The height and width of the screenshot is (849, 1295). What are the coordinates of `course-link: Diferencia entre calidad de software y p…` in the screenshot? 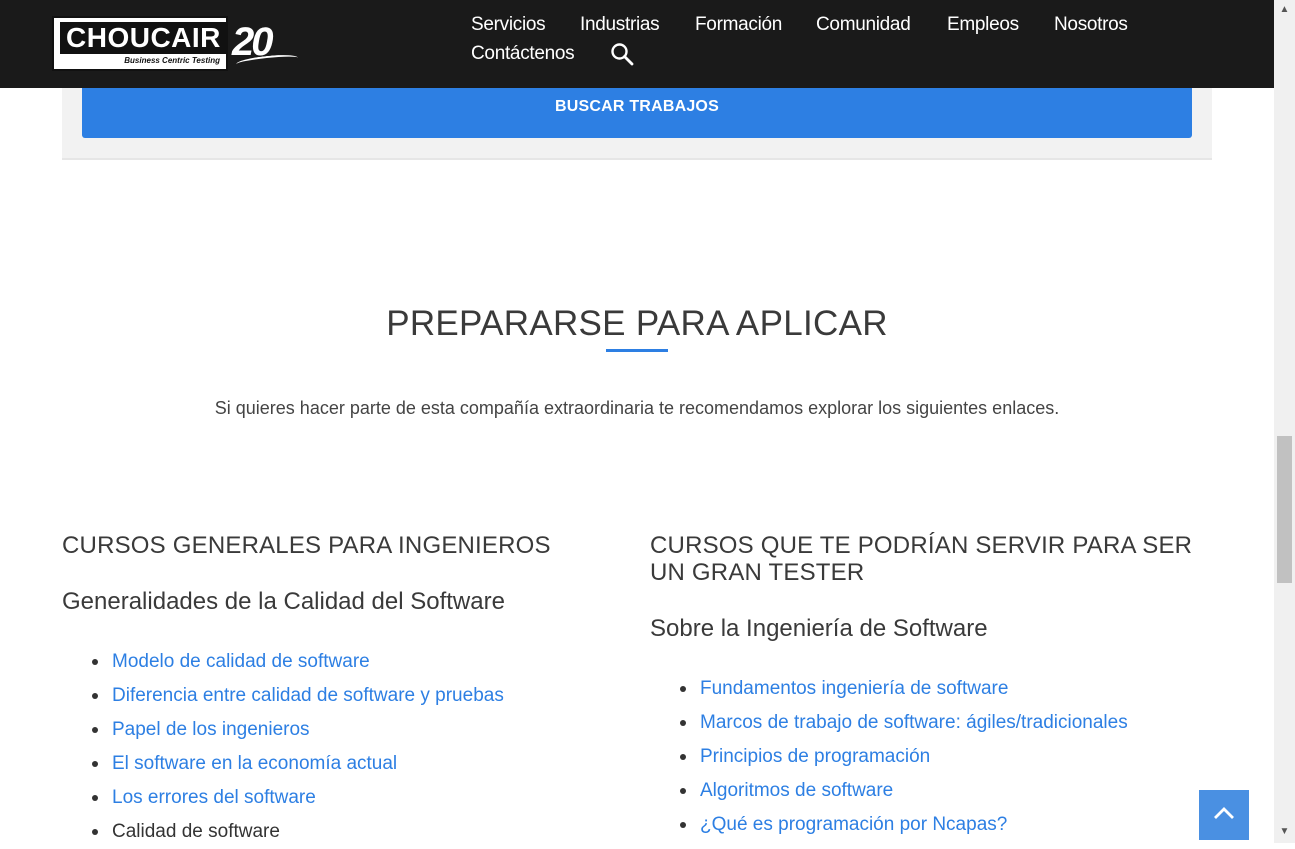 It's located at (308, 695).